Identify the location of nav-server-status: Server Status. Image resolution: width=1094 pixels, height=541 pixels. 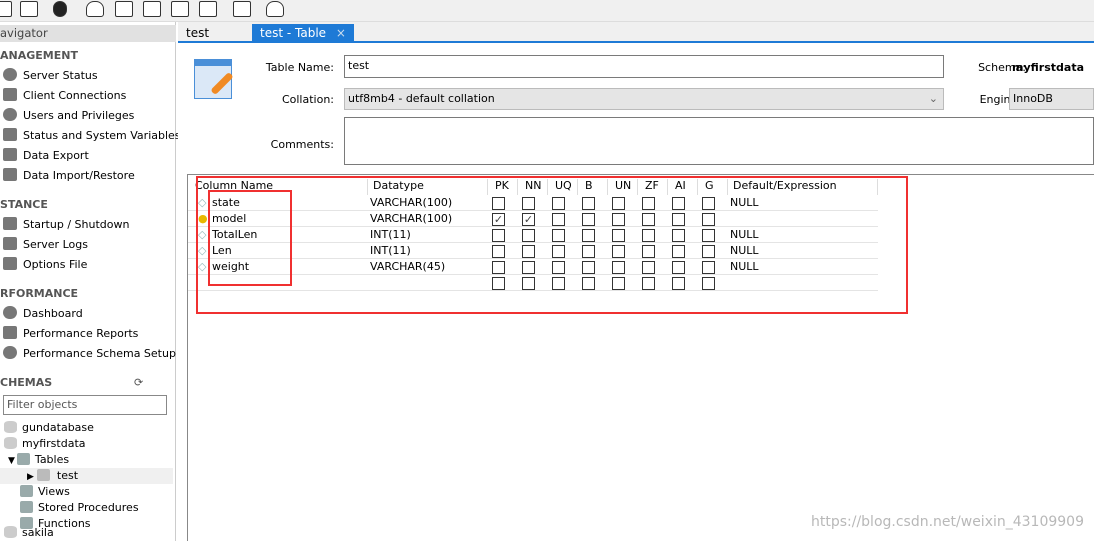
(50, 76).